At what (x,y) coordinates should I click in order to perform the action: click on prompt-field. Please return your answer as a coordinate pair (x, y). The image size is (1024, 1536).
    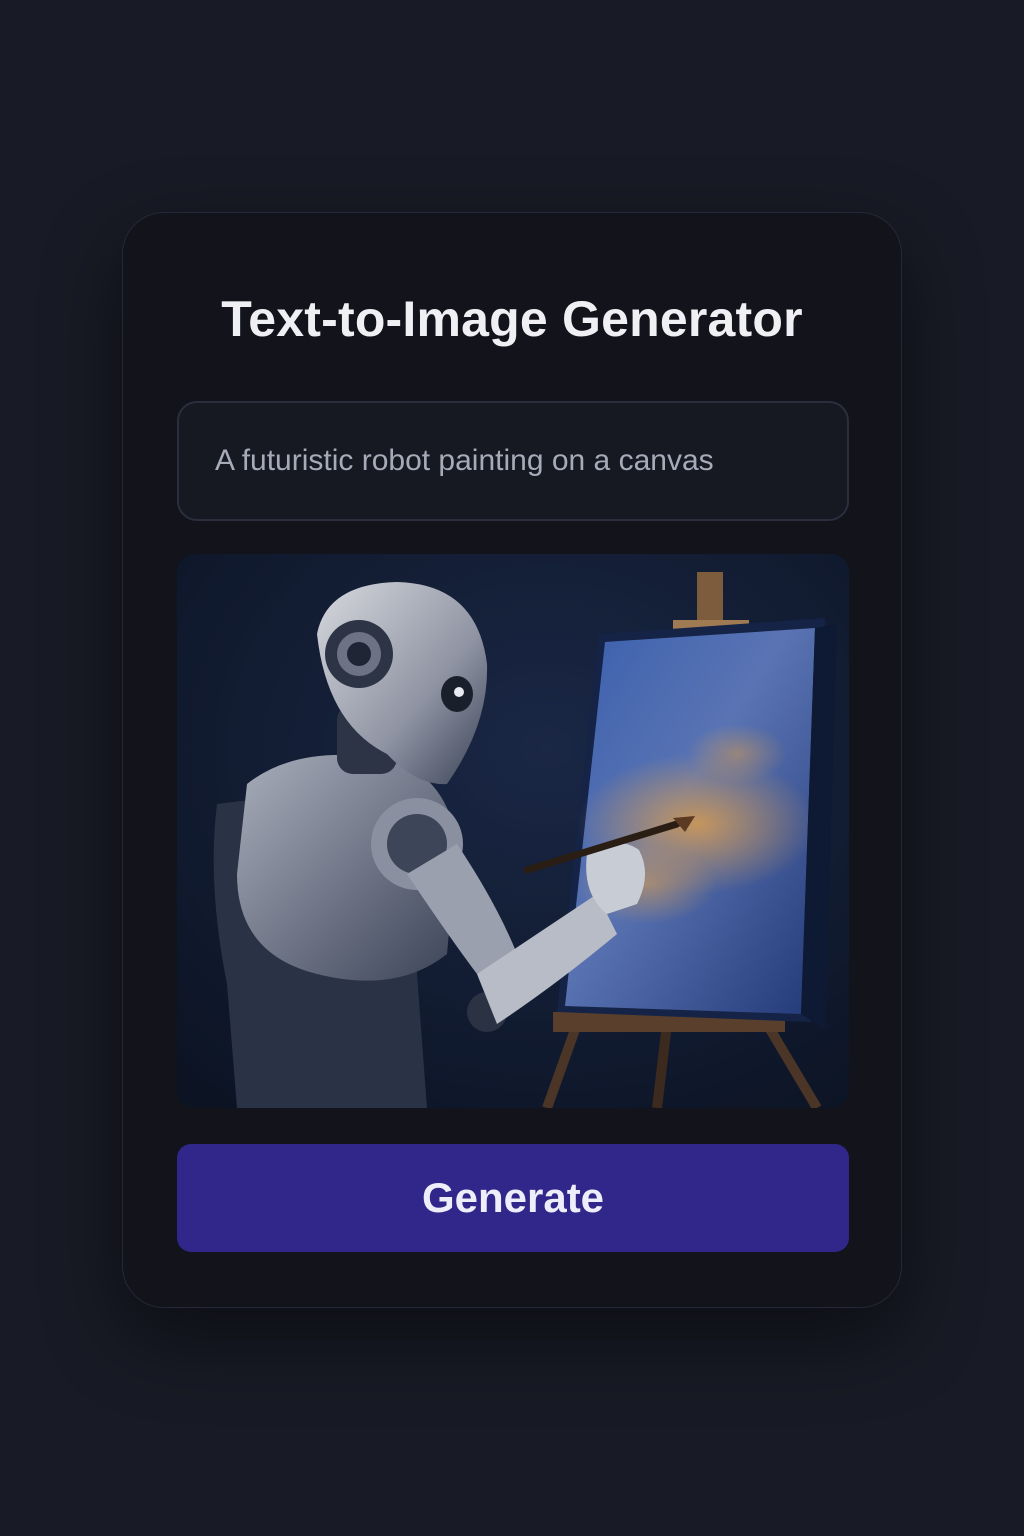
    Looking at the image, I should click on (513, 461).